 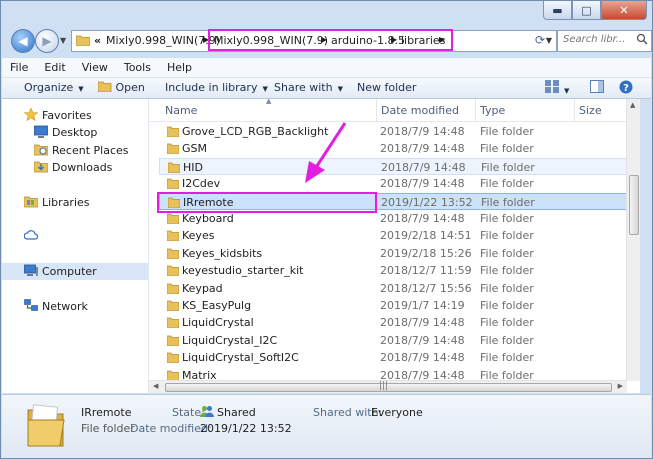 What do you see at coordinates (633, 240) in the screenshot?
I see `vertical-scrollbar: ▲` at bounding box center [633, 240].